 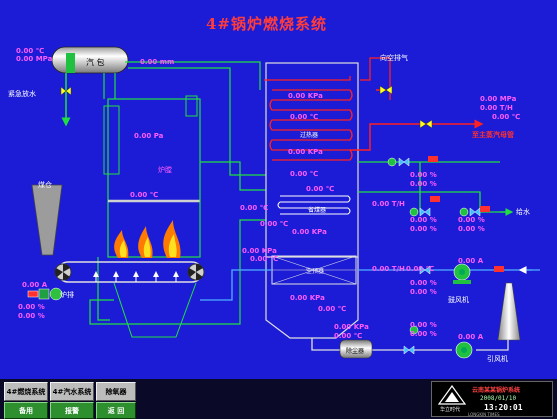 I want to click on fw-valve-c2: 0.00 %, so click(x=471, y=229).